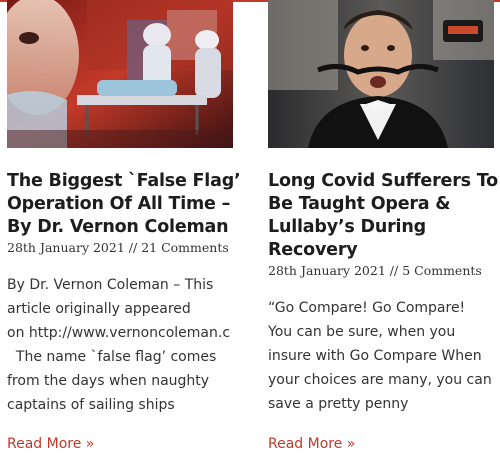 The image size is (500, 474). I want to click on medical-workers-photo-icon, so click(120, 74).